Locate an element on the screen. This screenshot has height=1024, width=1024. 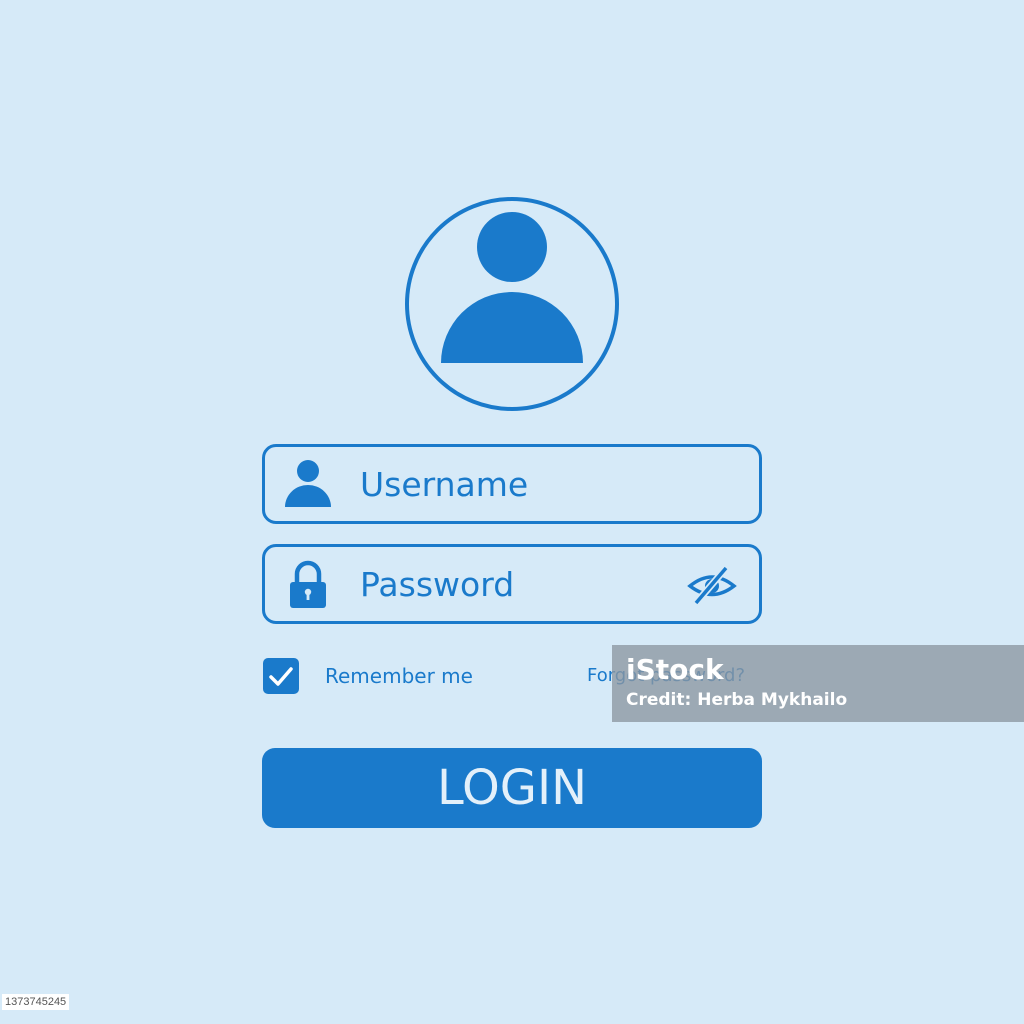
watermark-credit: Credit: Herba Mykhailo is located at coordinates (737, 700).